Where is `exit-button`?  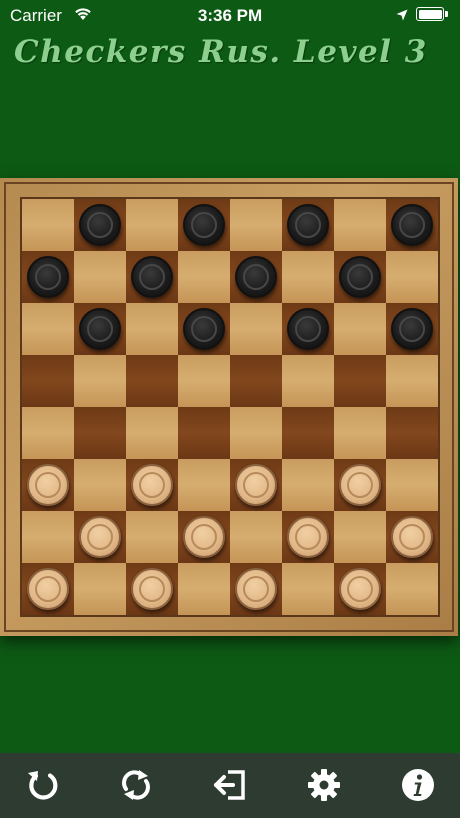 exit-button is located at coordinates (230, 785).